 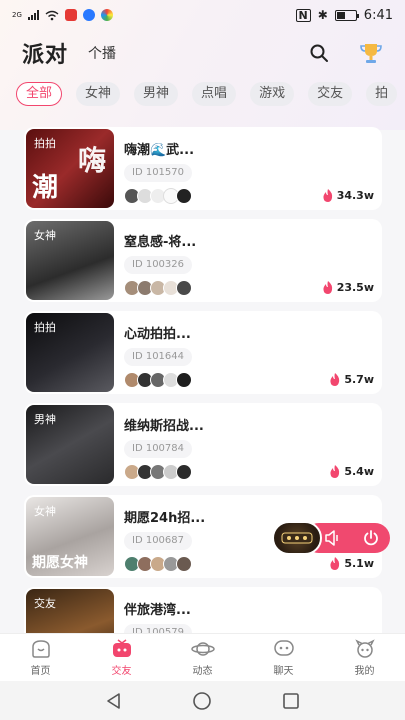 What do you see at coordinates (283, 647) in the screenshot?
I see `chat-icon` at bounding box center [283, 647].